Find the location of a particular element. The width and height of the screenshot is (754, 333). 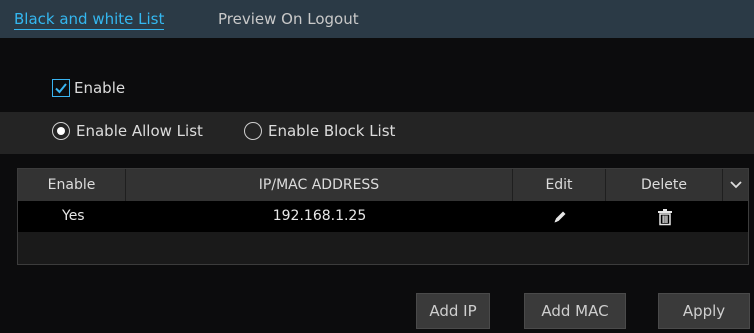

enable-row: Enable is located at coordinates (88, 88).